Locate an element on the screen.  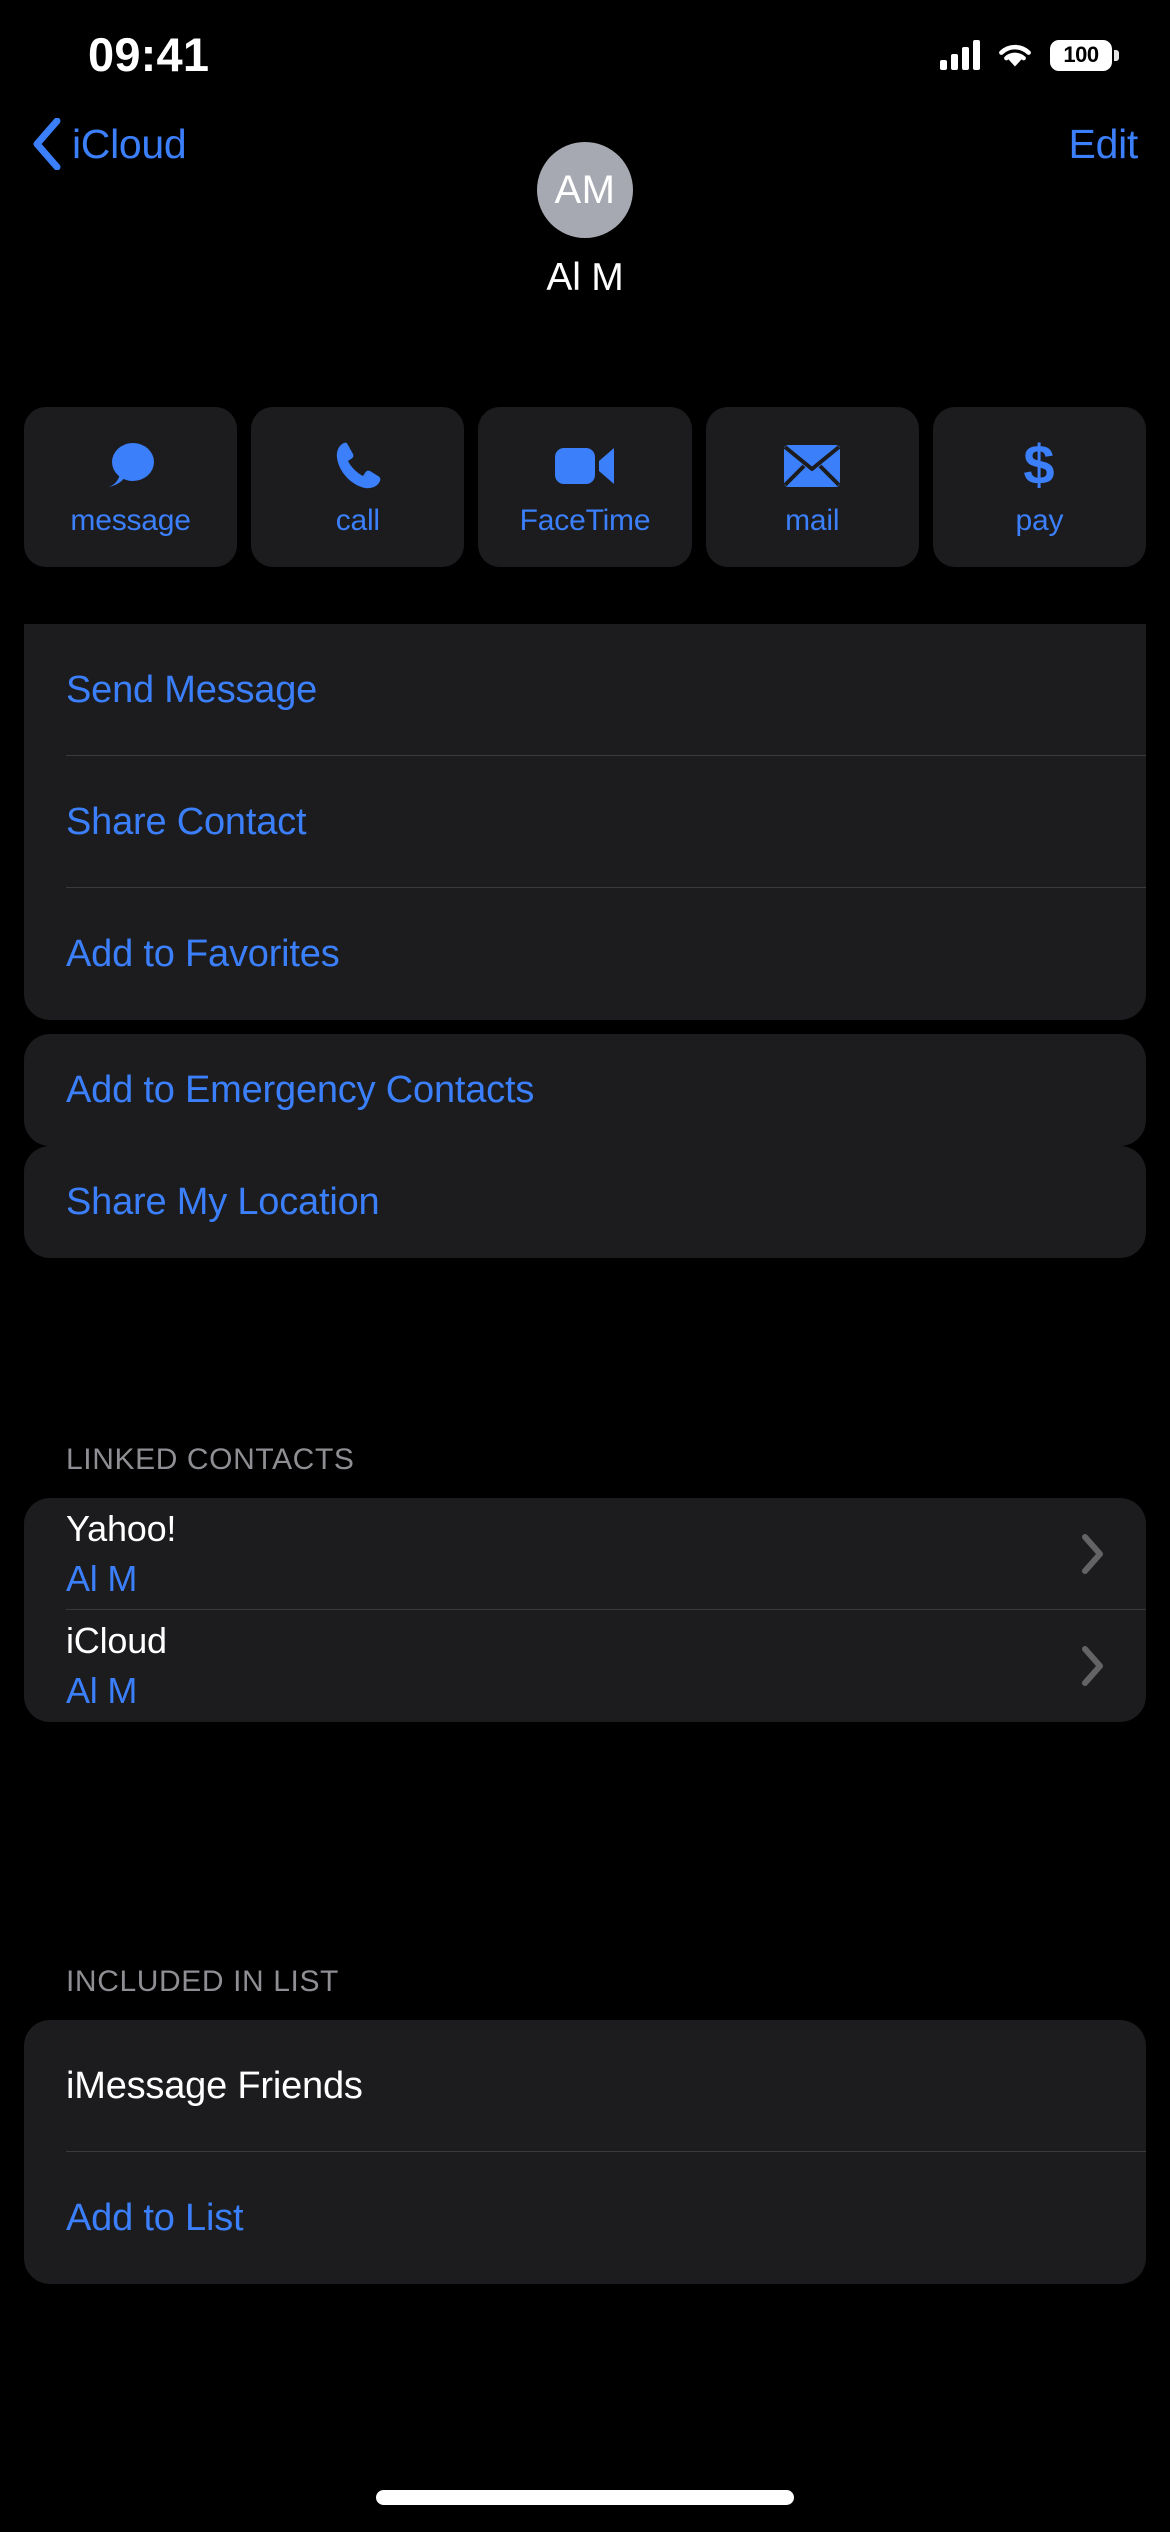
add-to-favorites-label: Add to Favorites is located at coordinates (203, 953).